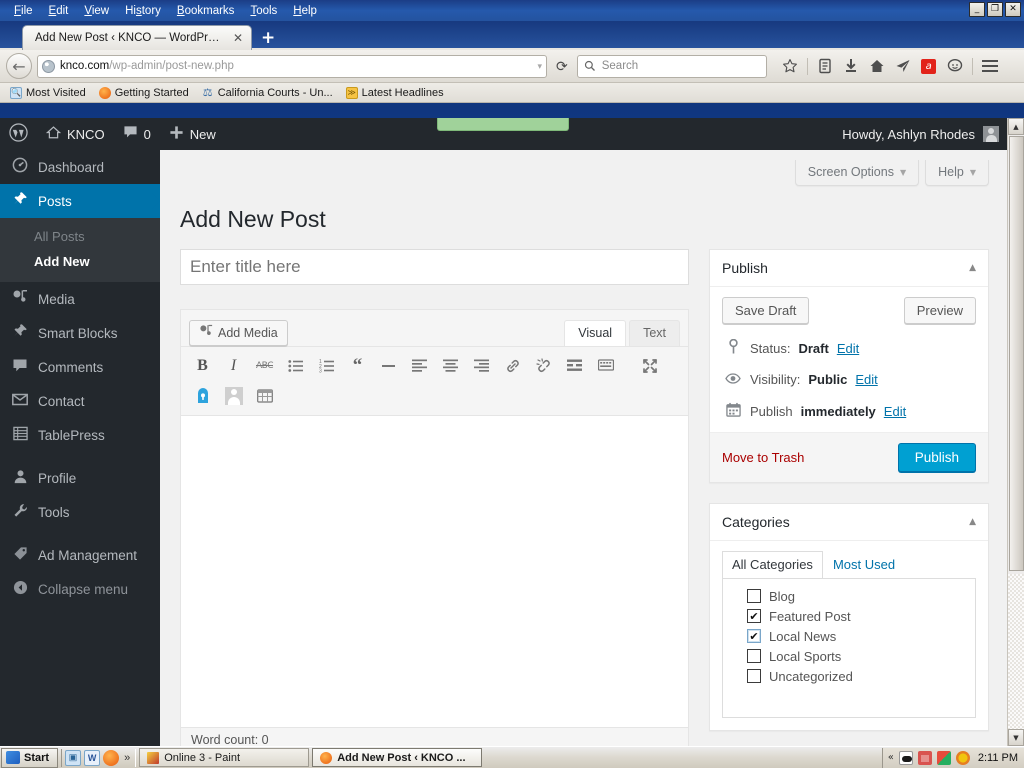 The height and width of the screenshot is (768, 1024). Describe the element at coordinates (233, 366) in the screenshot. I see `italic-icon: I` at that location.